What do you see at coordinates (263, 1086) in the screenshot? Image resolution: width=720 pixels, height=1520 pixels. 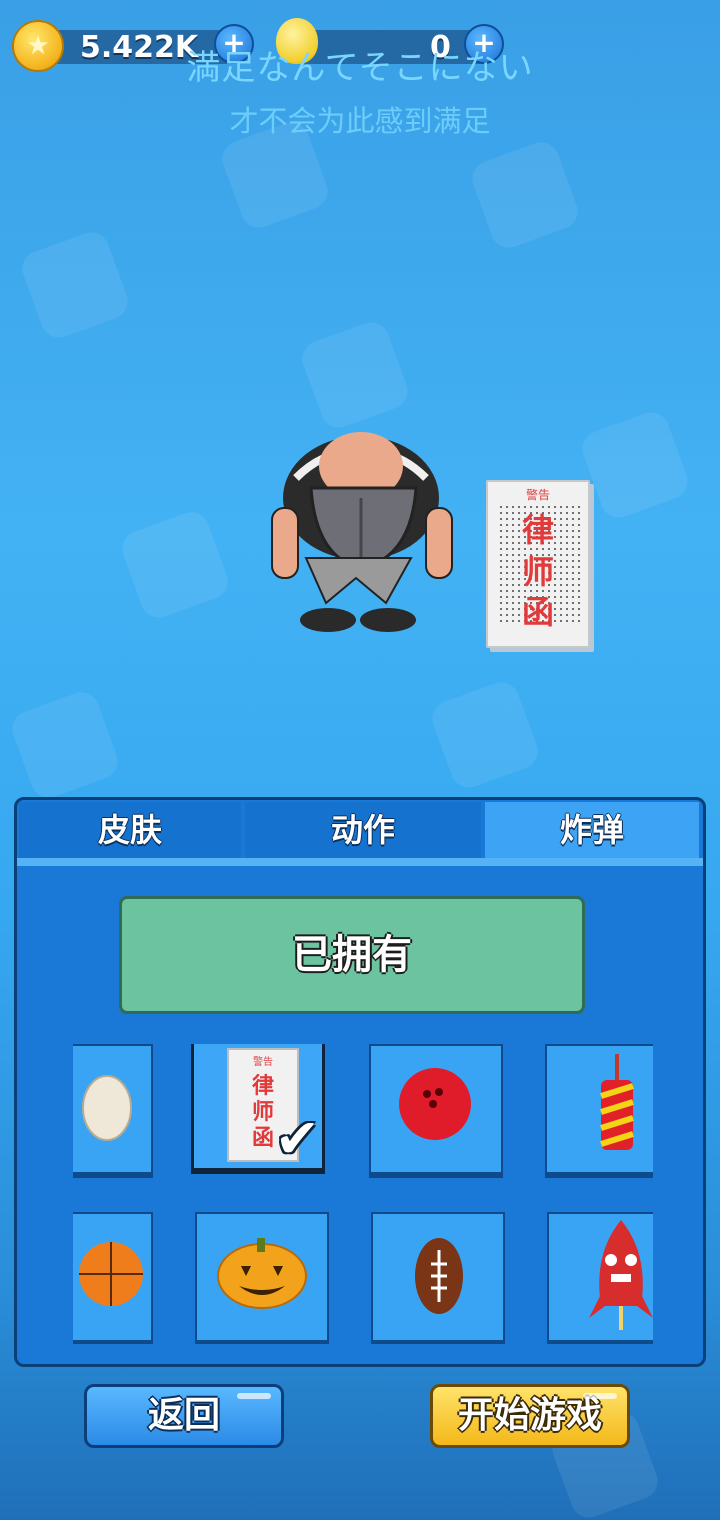 I see `svg-text: 律` at bounding box center [263, 1086].